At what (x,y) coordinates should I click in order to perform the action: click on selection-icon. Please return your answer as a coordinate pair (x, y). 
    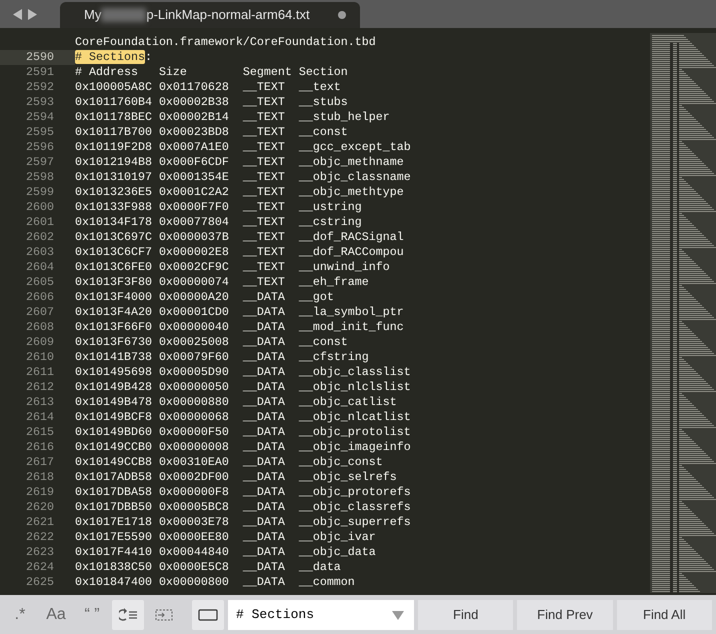
    Looking at the image, I should click on (164, 615).